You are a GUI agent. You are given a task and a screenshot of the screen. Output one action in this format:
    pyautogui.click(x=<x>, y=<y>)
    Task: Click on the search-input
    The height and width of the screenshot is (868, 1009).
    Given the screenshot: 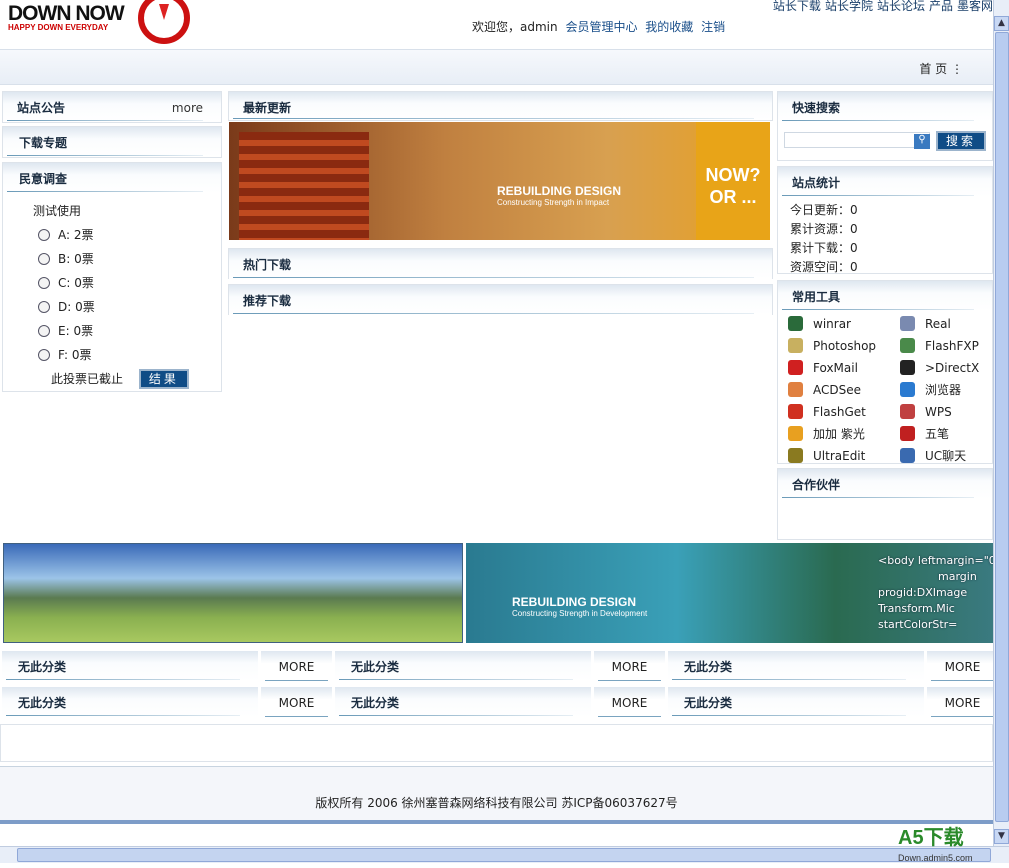 What is the action you would take?
    pyautogui.click(x=857, y=140)
    